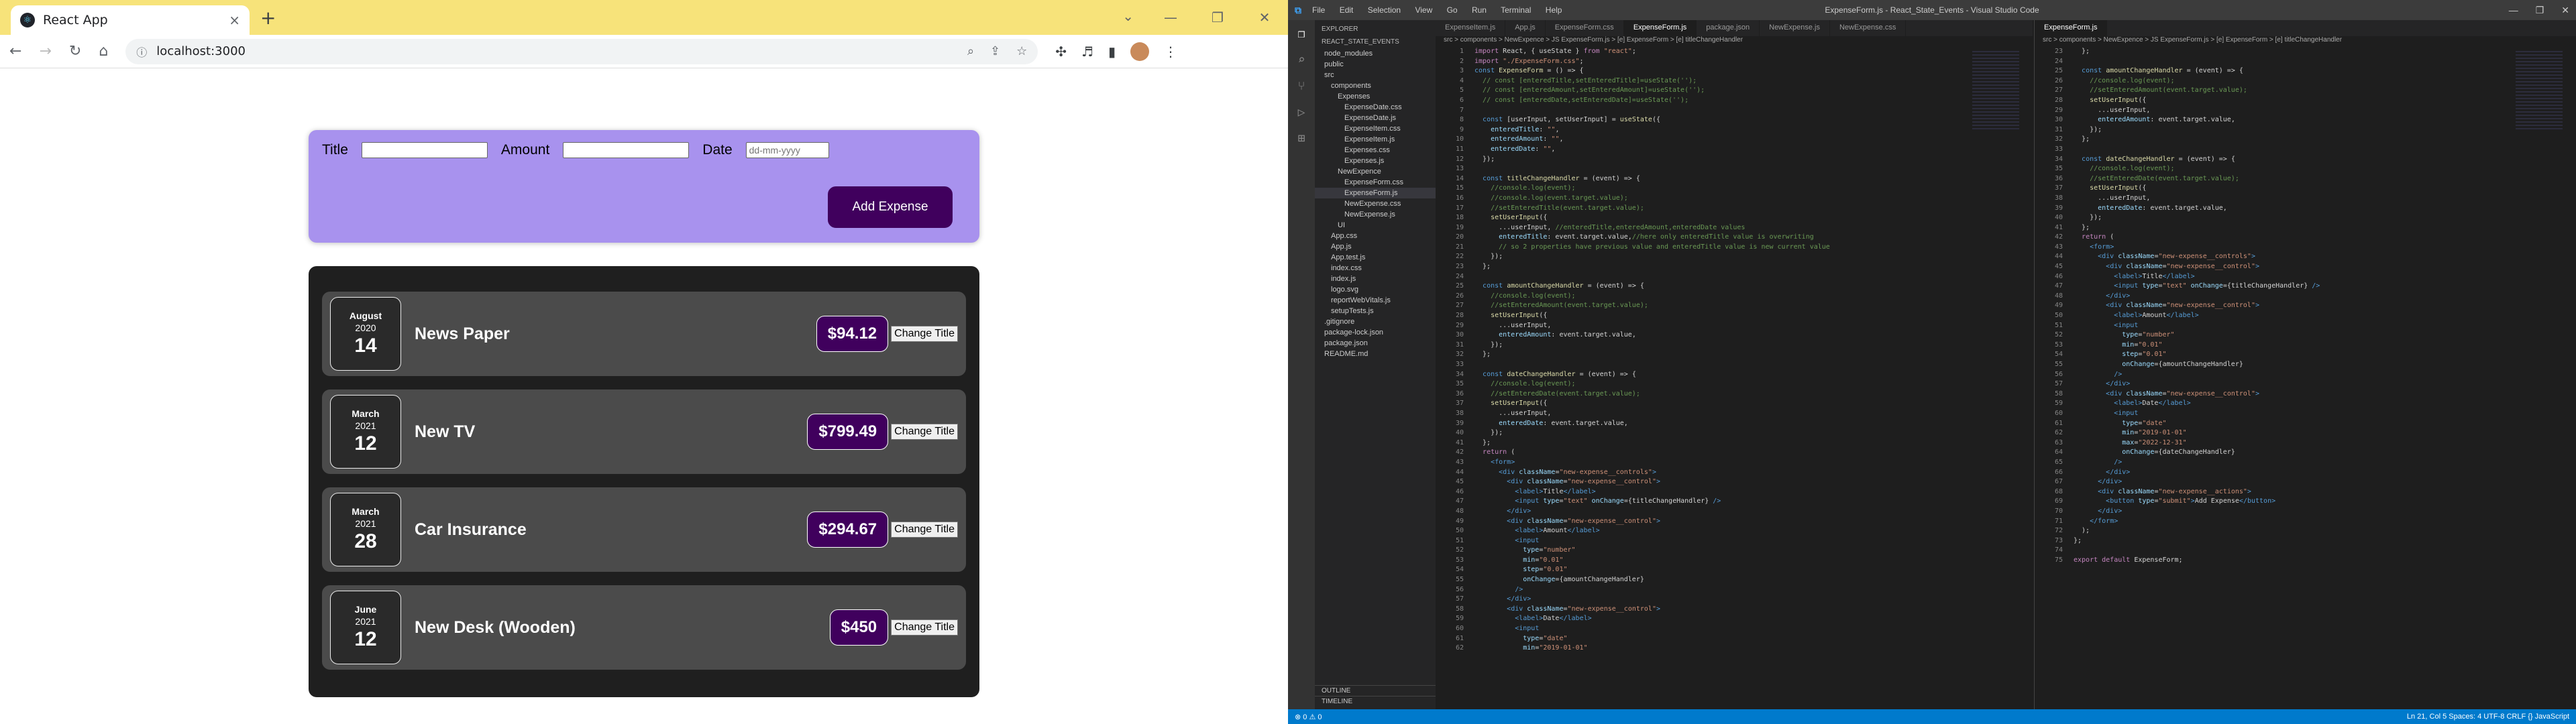 The height and width of the screenshot is (724, 2576). I want to click on close-tab-icon: ×, so click(234, 20).